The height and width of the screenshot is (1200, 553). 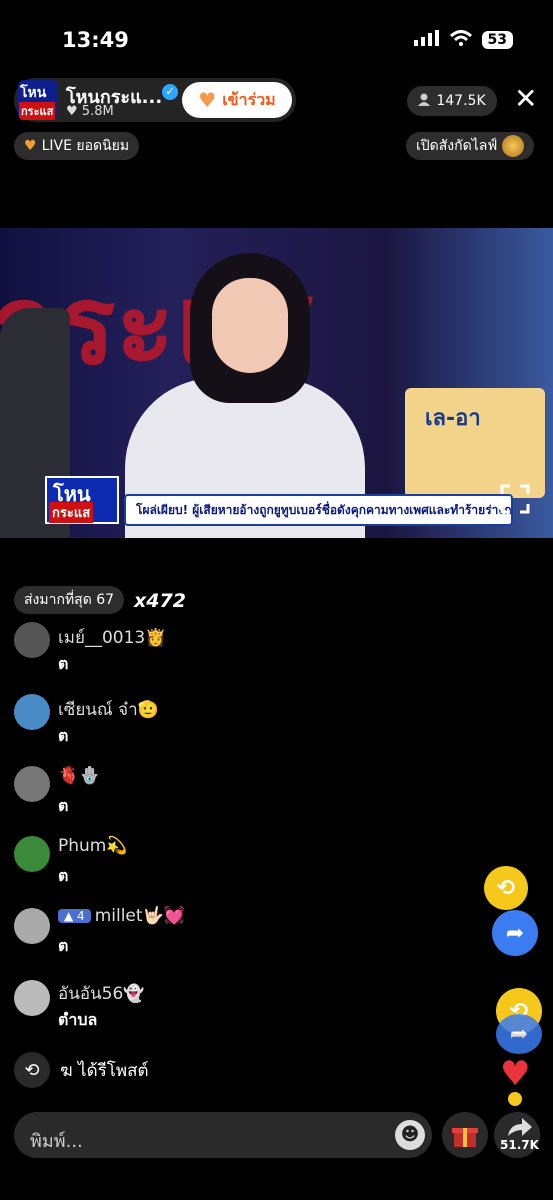 What do you see at coordinates (30, 146) in the screenshot?
I see `broken-heart-icon: ♥` at bounding box center [30, 146].